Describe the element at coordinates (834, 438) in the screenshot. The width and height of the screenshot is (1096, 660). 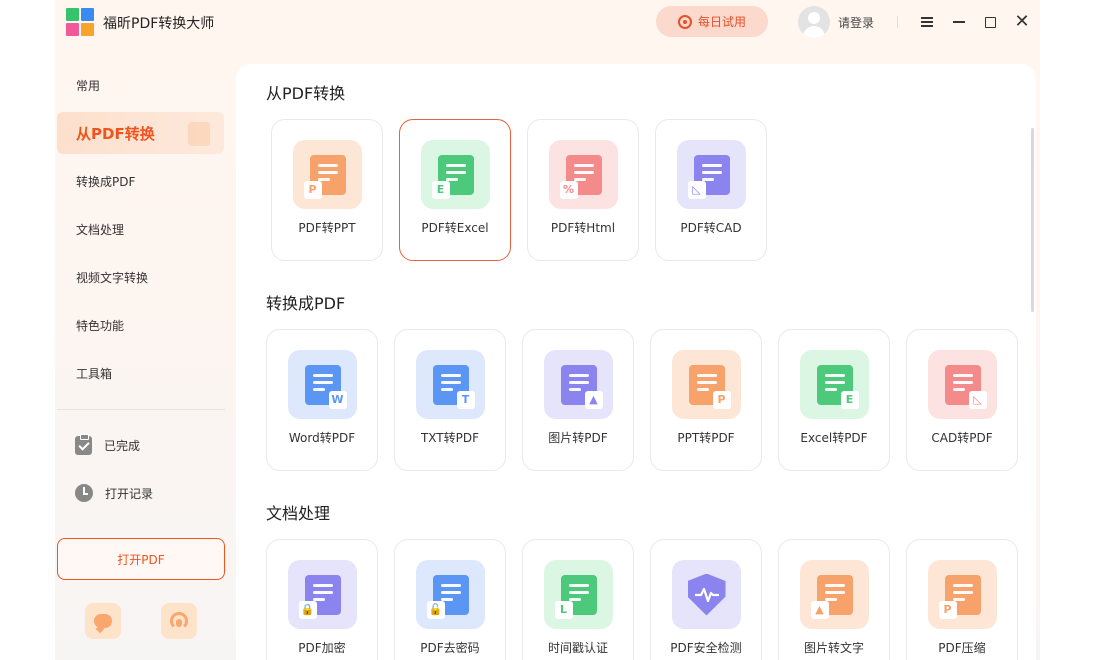
I see `tool-card-label: Excel转PDF` at that location.